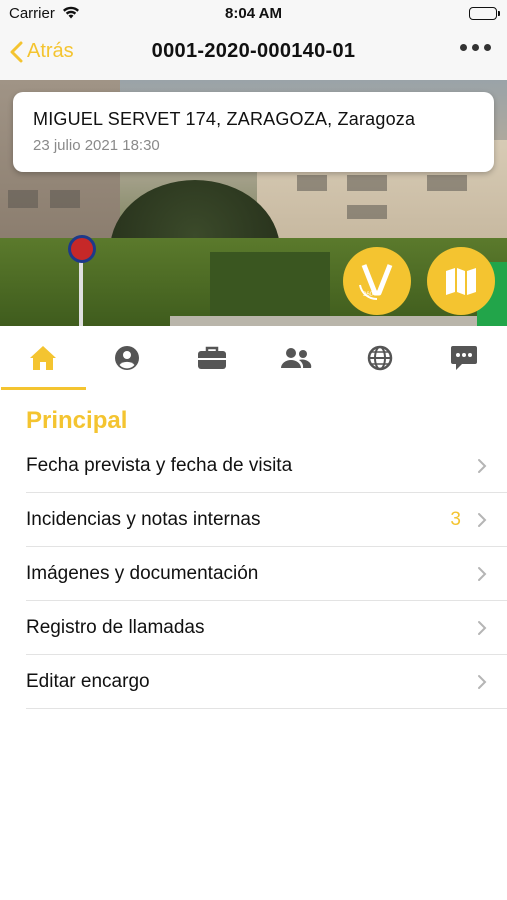 The width and height of the screenshot is (507, 900). I want to click on address-text: MIGUEL SERVET 174, ZARAGOZA, Zaragoza, so click(224, 119).